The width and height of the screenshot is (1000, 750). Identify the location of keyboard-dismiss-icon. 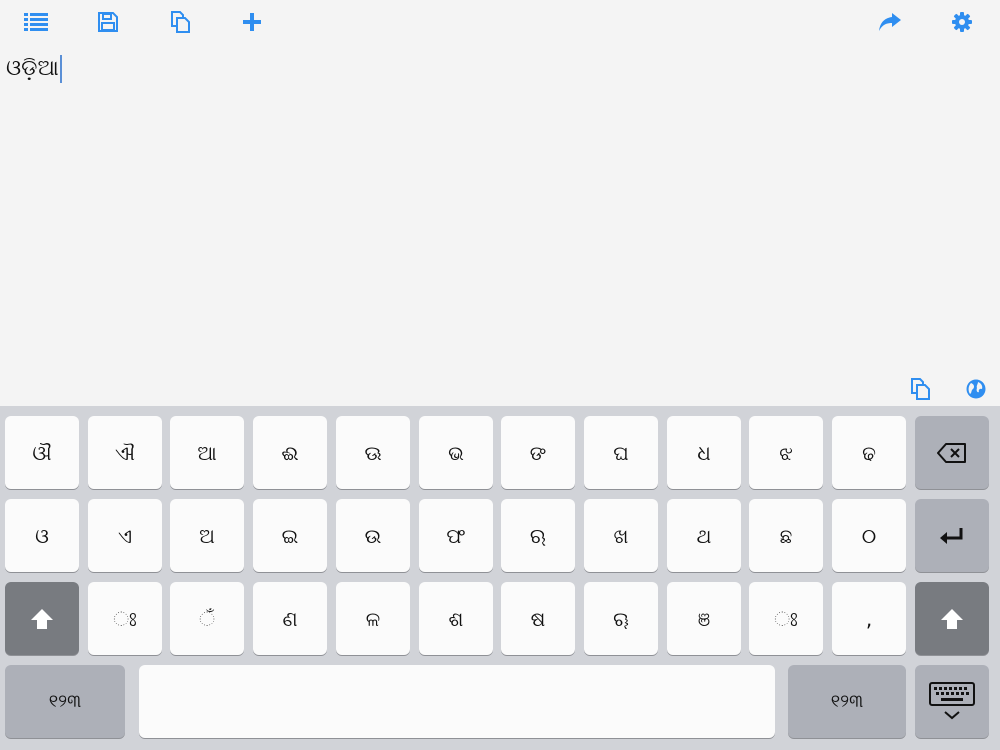
(952, 700).